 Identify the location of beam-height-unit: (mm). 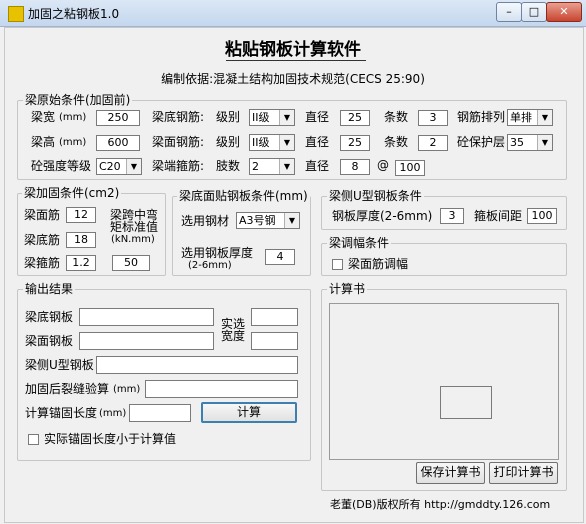
(73, 142).